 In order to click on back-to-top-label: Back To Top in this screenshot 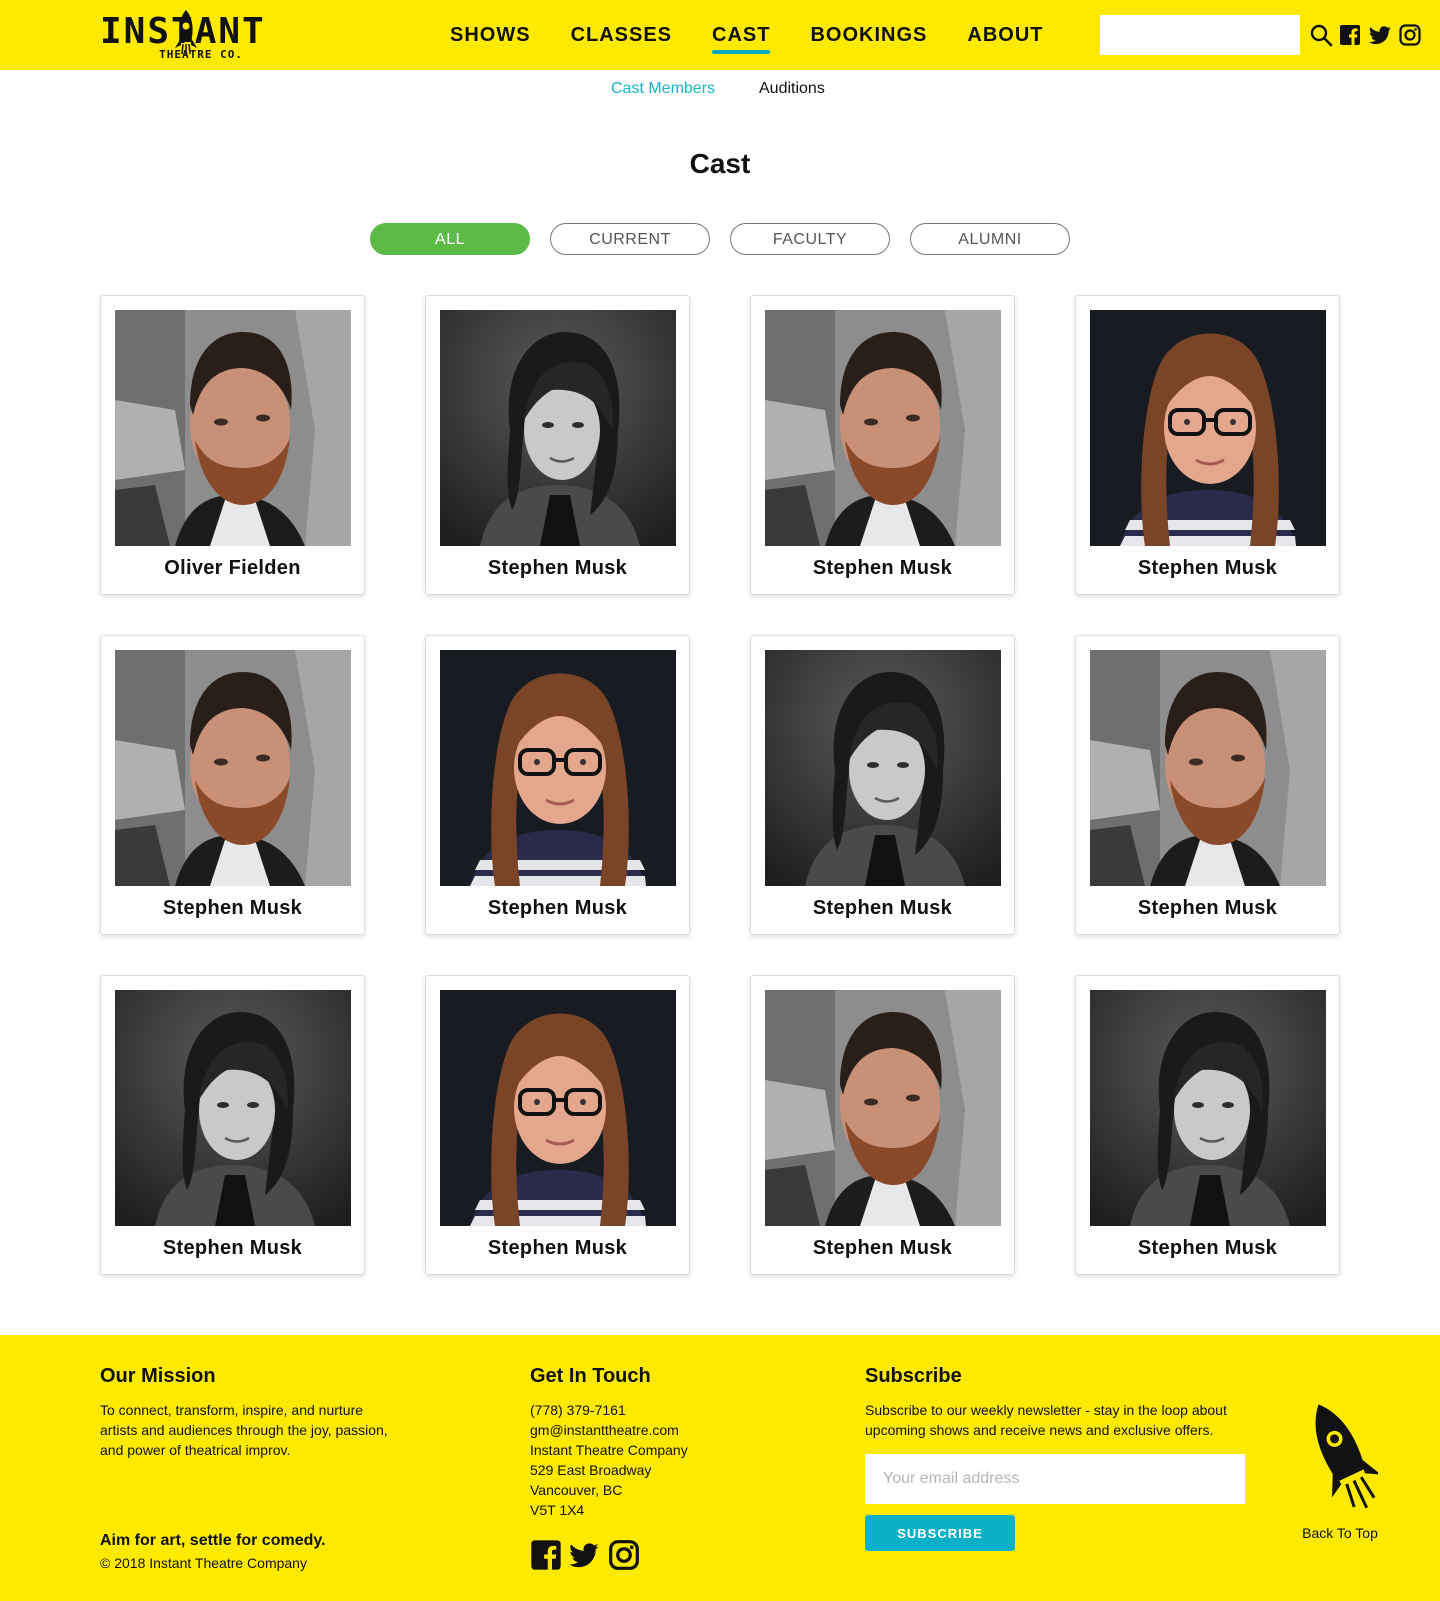, I will do `click(1340, 1533)`.